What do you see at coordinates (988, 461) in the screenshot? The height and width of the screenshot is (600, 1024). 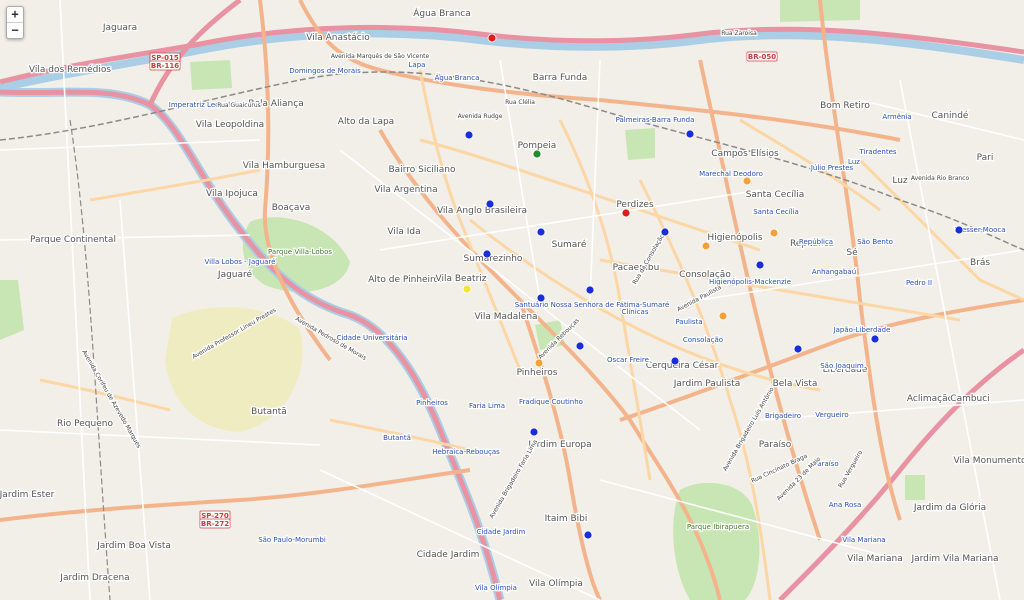 I see `district-label: Vila Monumento` at bounding box center [988, 461].